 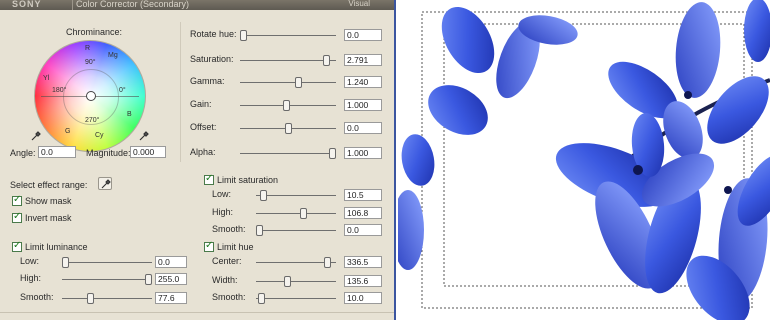 I want to click on wheel-label-cy: Cy, so click(x=99, y=135).